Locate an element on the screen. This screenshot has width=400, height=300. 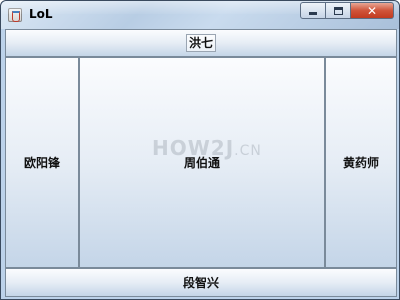
minimize-icon is located at coordinates (313, 13).